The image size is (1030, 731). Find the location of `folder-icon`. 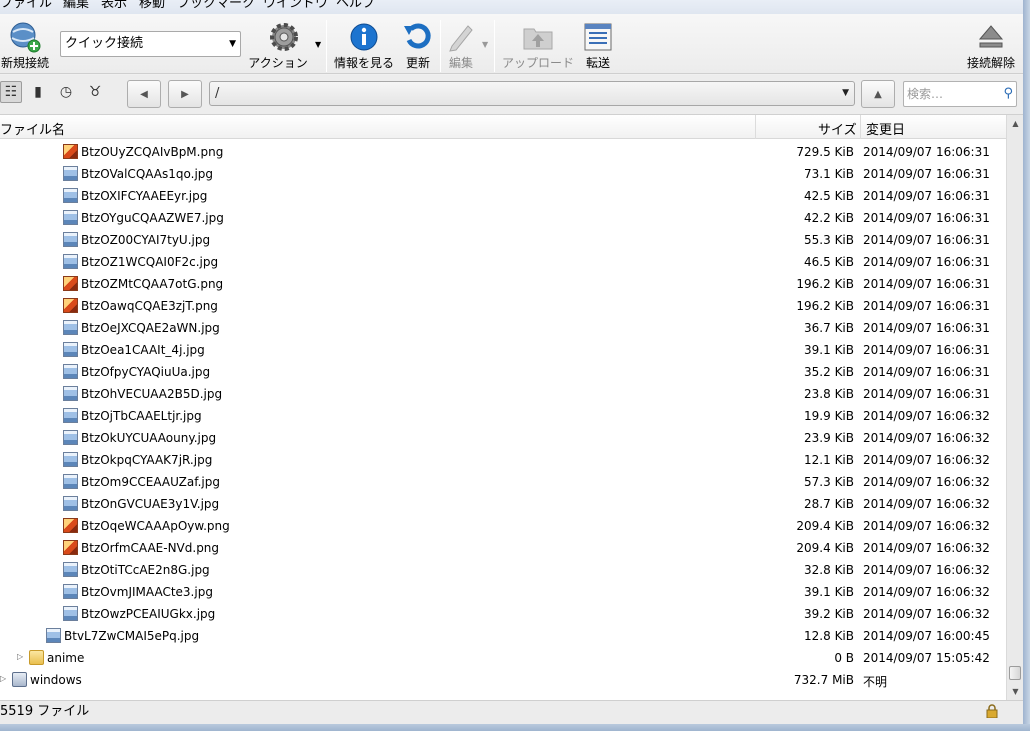

folder-icon is located at coordinates (36, 657).